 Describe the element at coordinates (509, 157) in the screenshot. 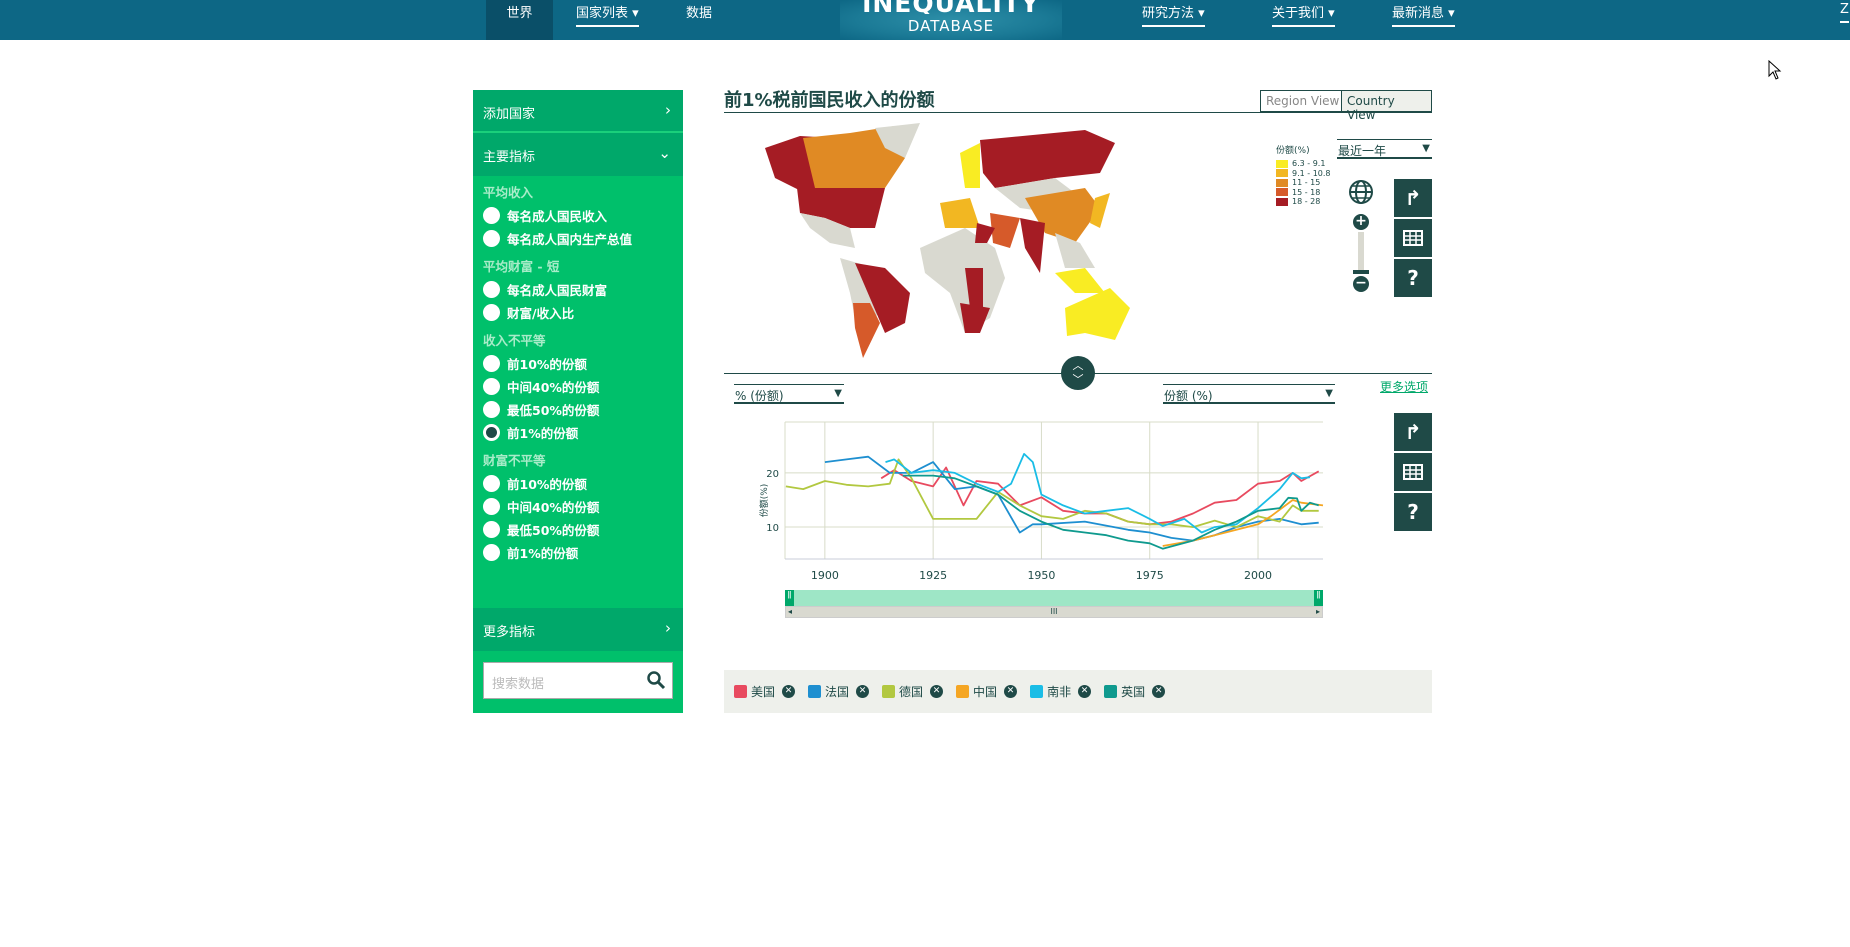

I see `main-indicators-label: 主要指标` at that location.